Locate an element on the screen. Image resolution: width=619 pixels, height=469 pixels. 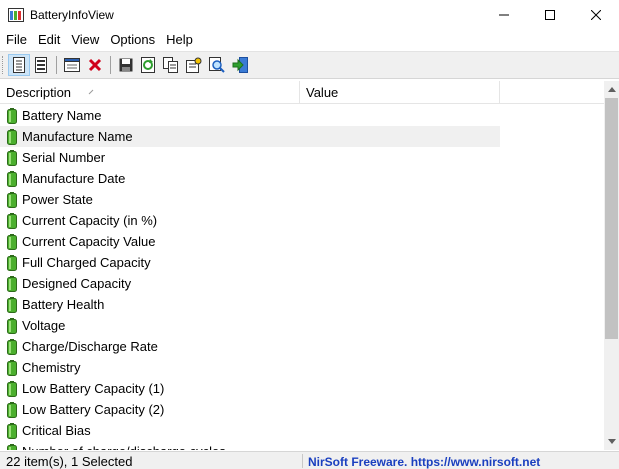
list-item: Low Battery Capacity (2) is located at coordinates (302, 409).